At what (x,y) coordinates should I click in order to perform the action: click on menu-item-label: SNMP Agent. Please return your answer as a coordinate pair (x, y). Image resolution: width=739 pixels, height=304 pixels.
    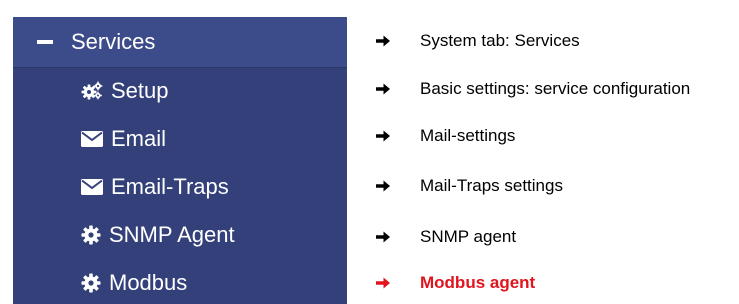
    Looking at the image, I should click on (172, 234).